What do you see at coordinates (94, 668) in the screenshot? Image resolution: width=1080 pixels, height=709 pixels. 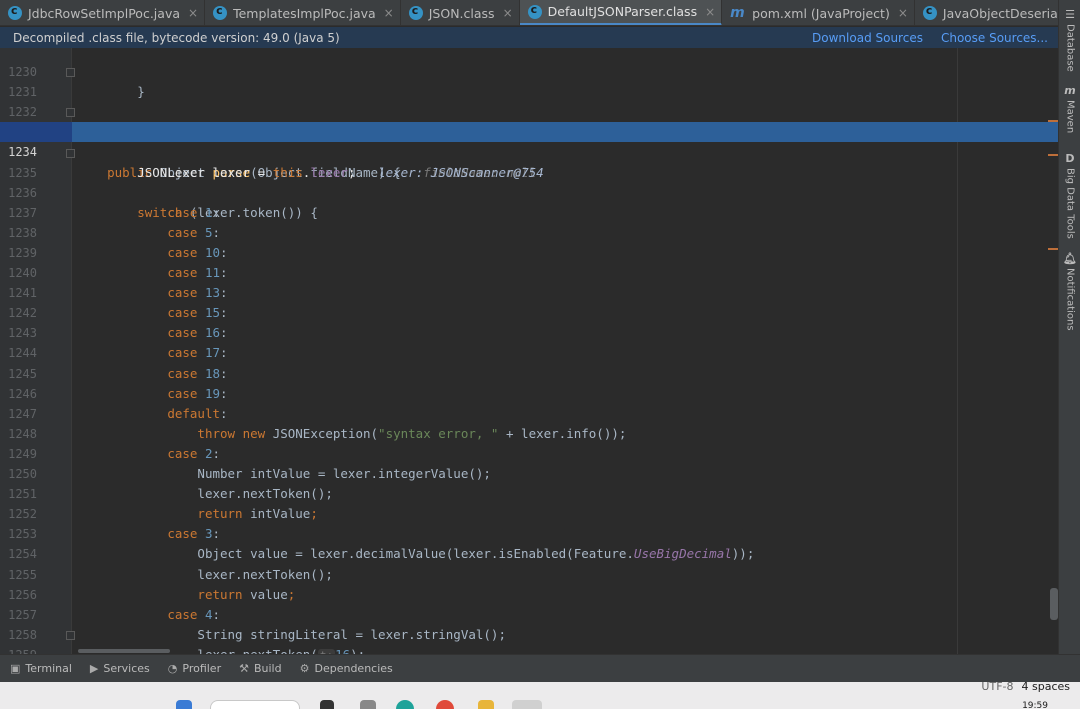 I see `services-icon: ▶` at bounding box center [94, 668].